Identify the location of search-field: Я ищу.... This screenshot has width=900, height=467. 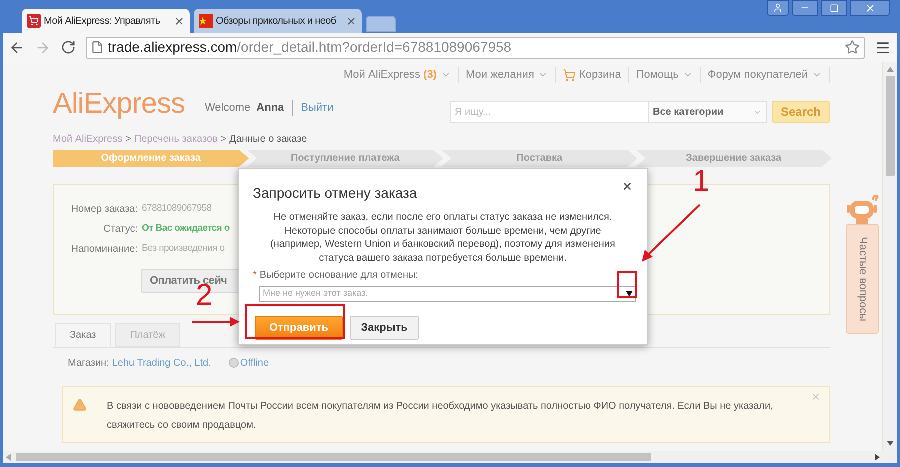
(549, 112).